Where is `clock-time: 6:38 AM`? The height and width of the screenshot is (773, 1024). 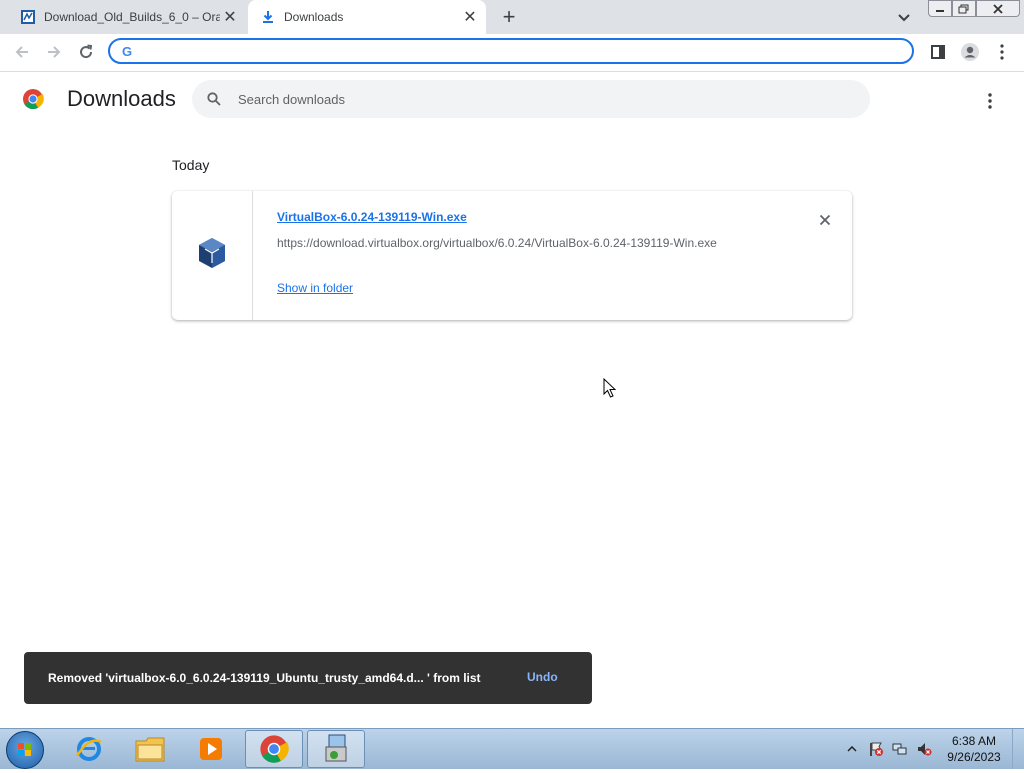 clock-time: 6:38 AM is located at coordinates (974, 741).